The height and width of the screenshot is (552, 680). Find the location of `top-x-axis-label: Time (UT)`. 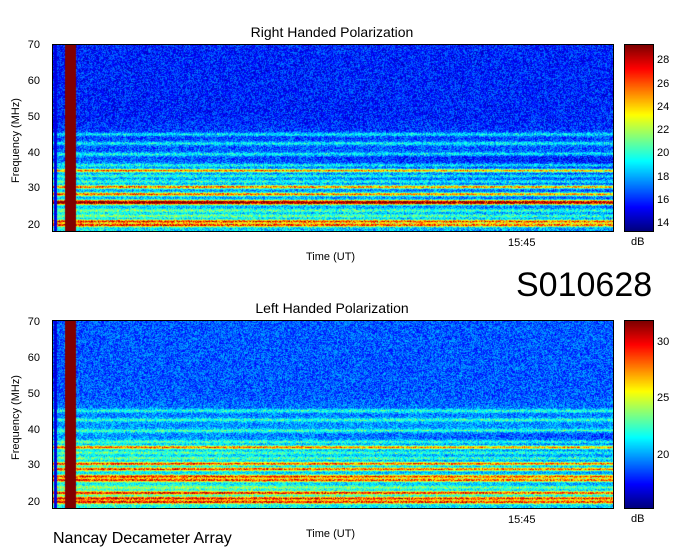

top-x-axis-label: Time (UT) is located at coordinates (331, 257).